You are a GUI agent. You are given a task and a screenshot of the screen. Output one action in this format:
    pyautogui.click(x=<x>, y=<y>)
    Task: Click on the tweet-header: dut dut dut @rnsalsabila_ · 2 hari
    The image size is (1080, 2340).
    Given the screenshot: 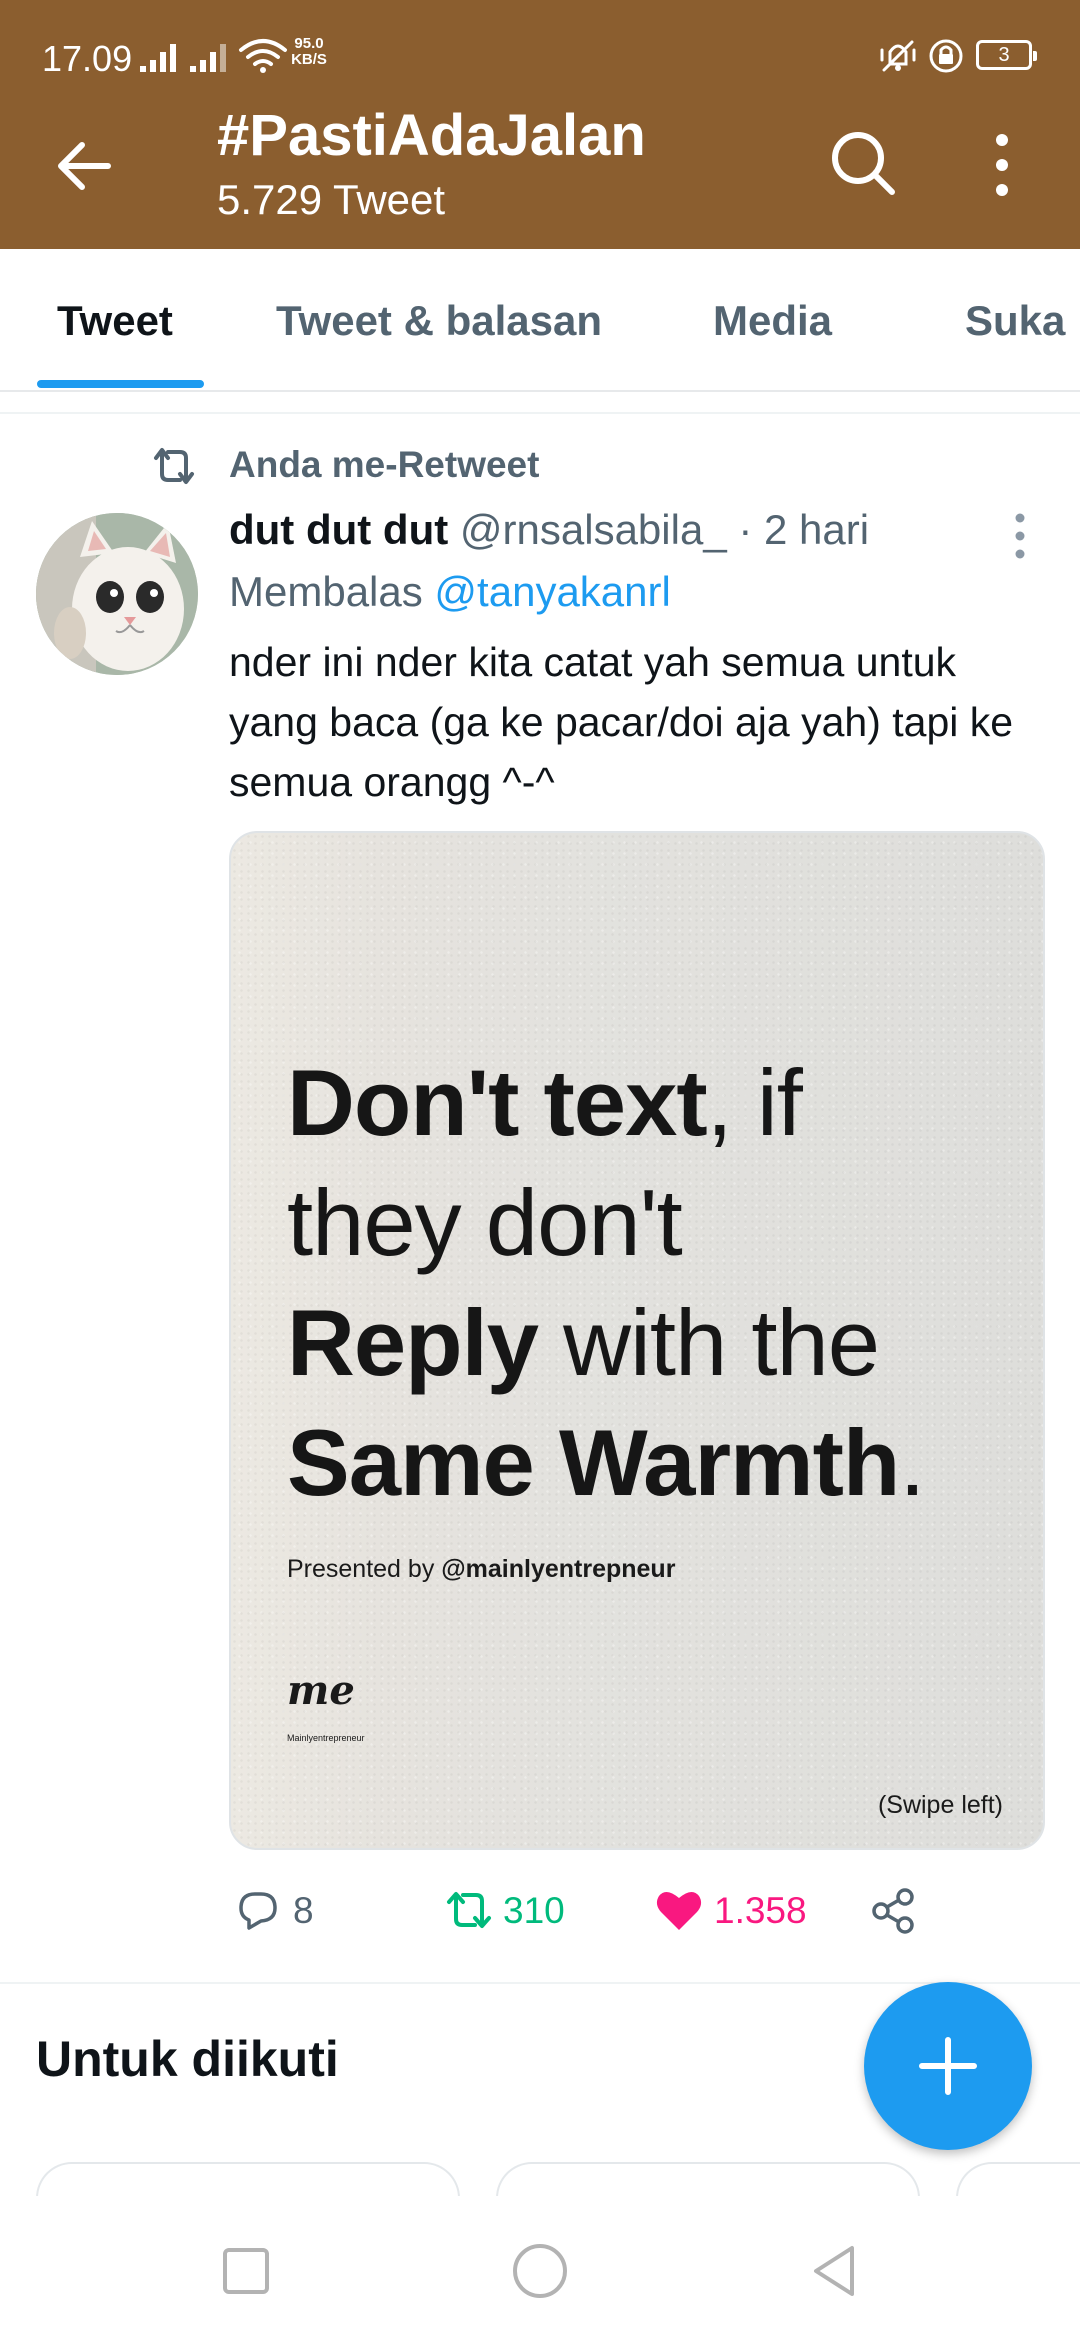 What is the action you would take?
    pyautogui.click(x=609, y=534)
    